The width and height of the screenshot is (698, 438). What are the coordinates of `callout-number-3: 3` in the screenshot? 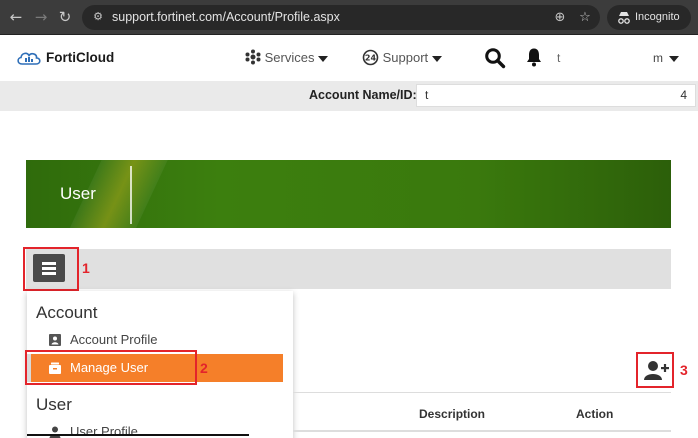 It's located at (684, 370).